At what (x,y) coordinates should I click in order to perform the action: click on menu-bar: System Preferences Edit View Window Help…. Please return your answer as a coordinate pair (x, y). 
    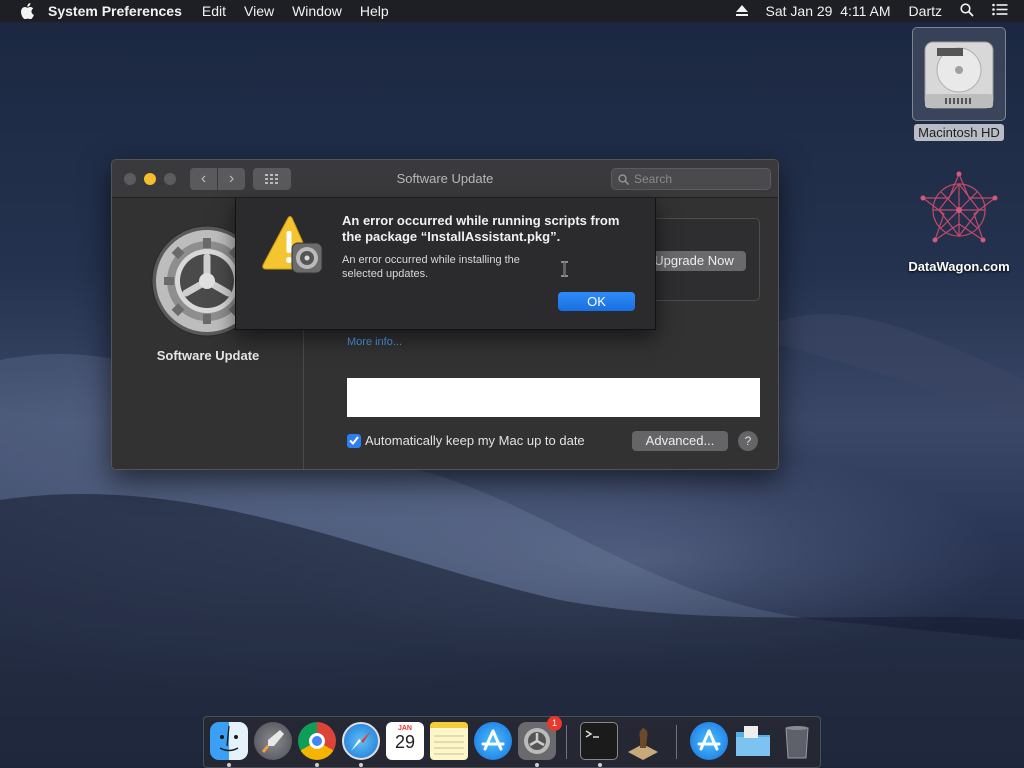
    Looking at the image, I should click on (512, 11).